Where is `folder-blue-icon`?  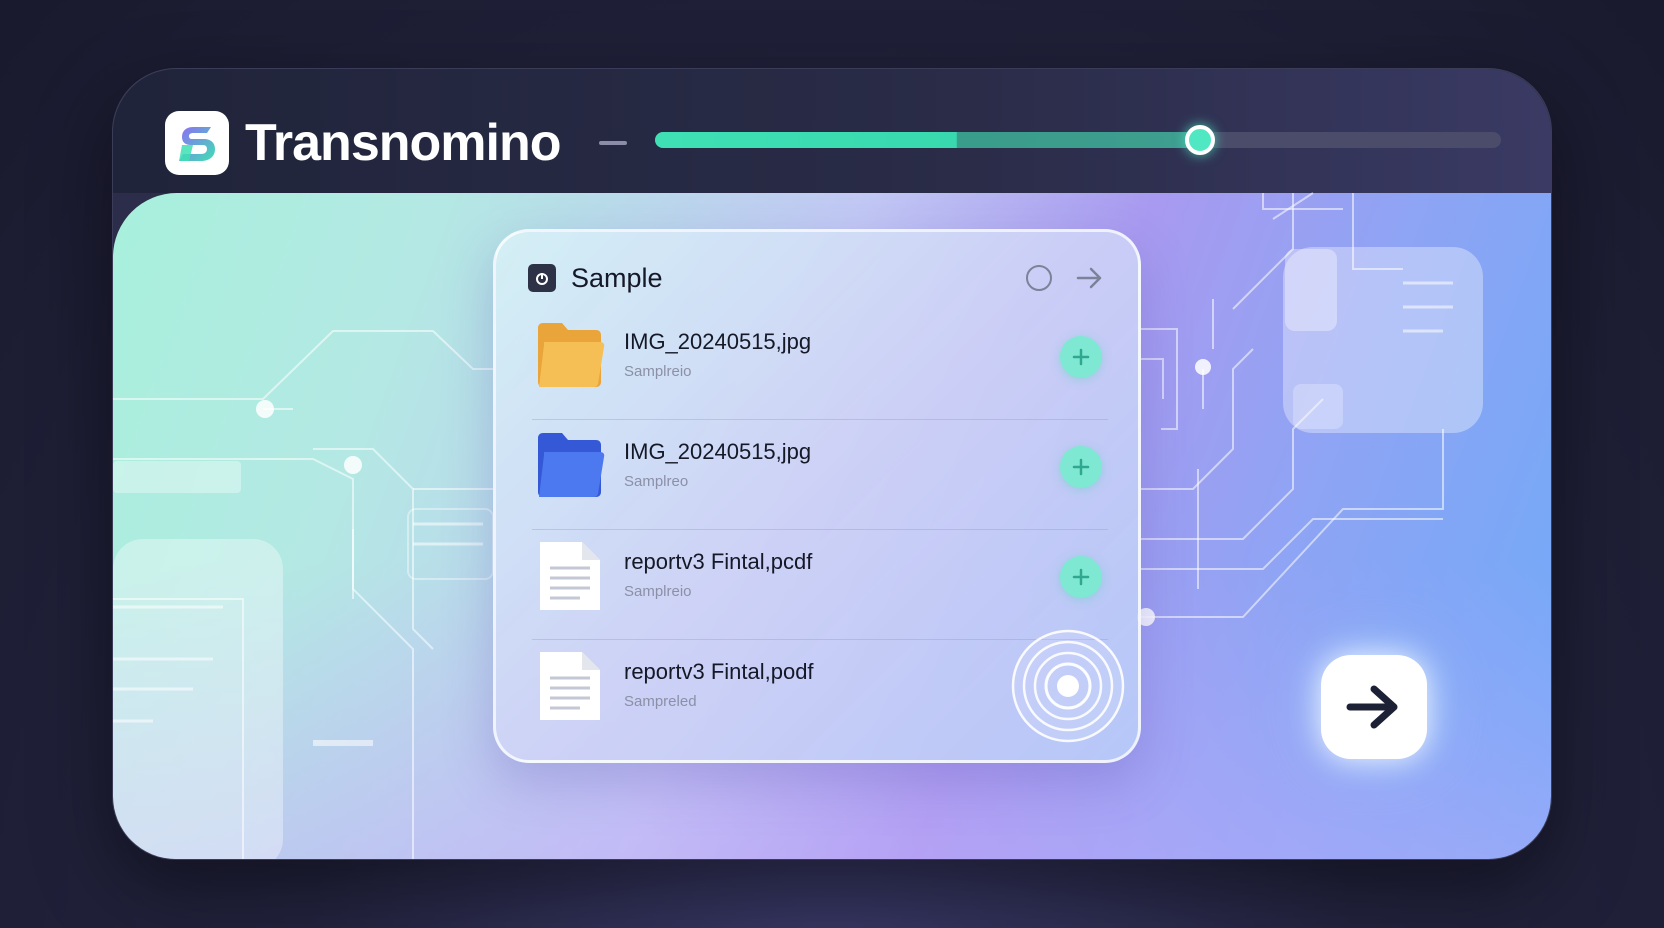 folder-blue-icon is located at coordinates (571, 465).